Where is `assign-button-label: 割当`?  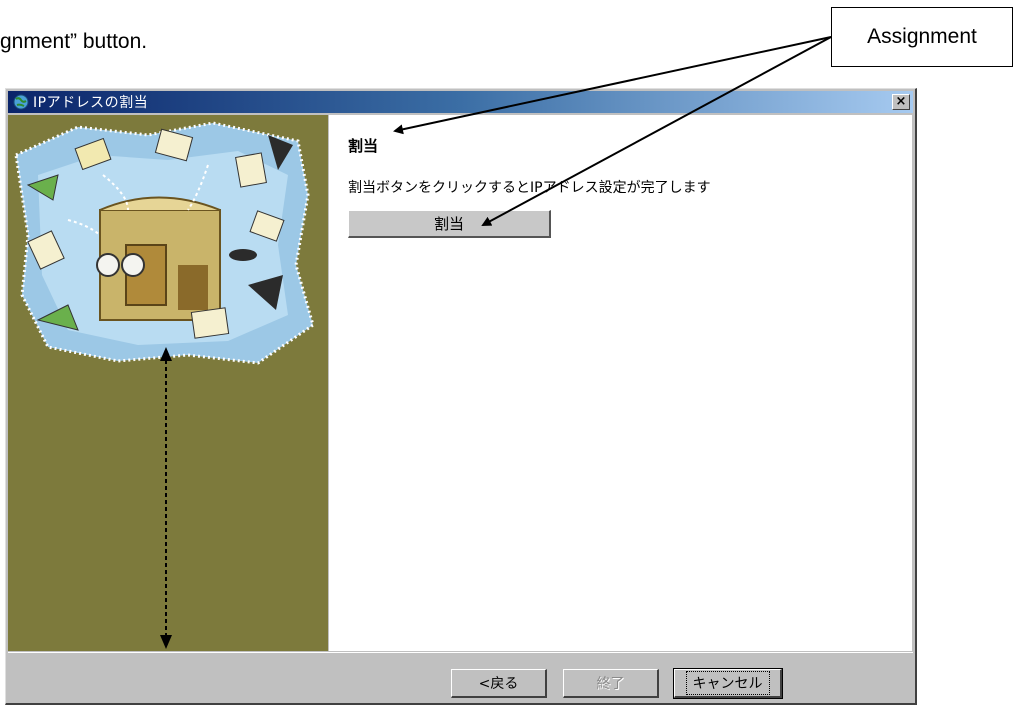 assign-button-label: 割当 is located at coordinates (448, 224).